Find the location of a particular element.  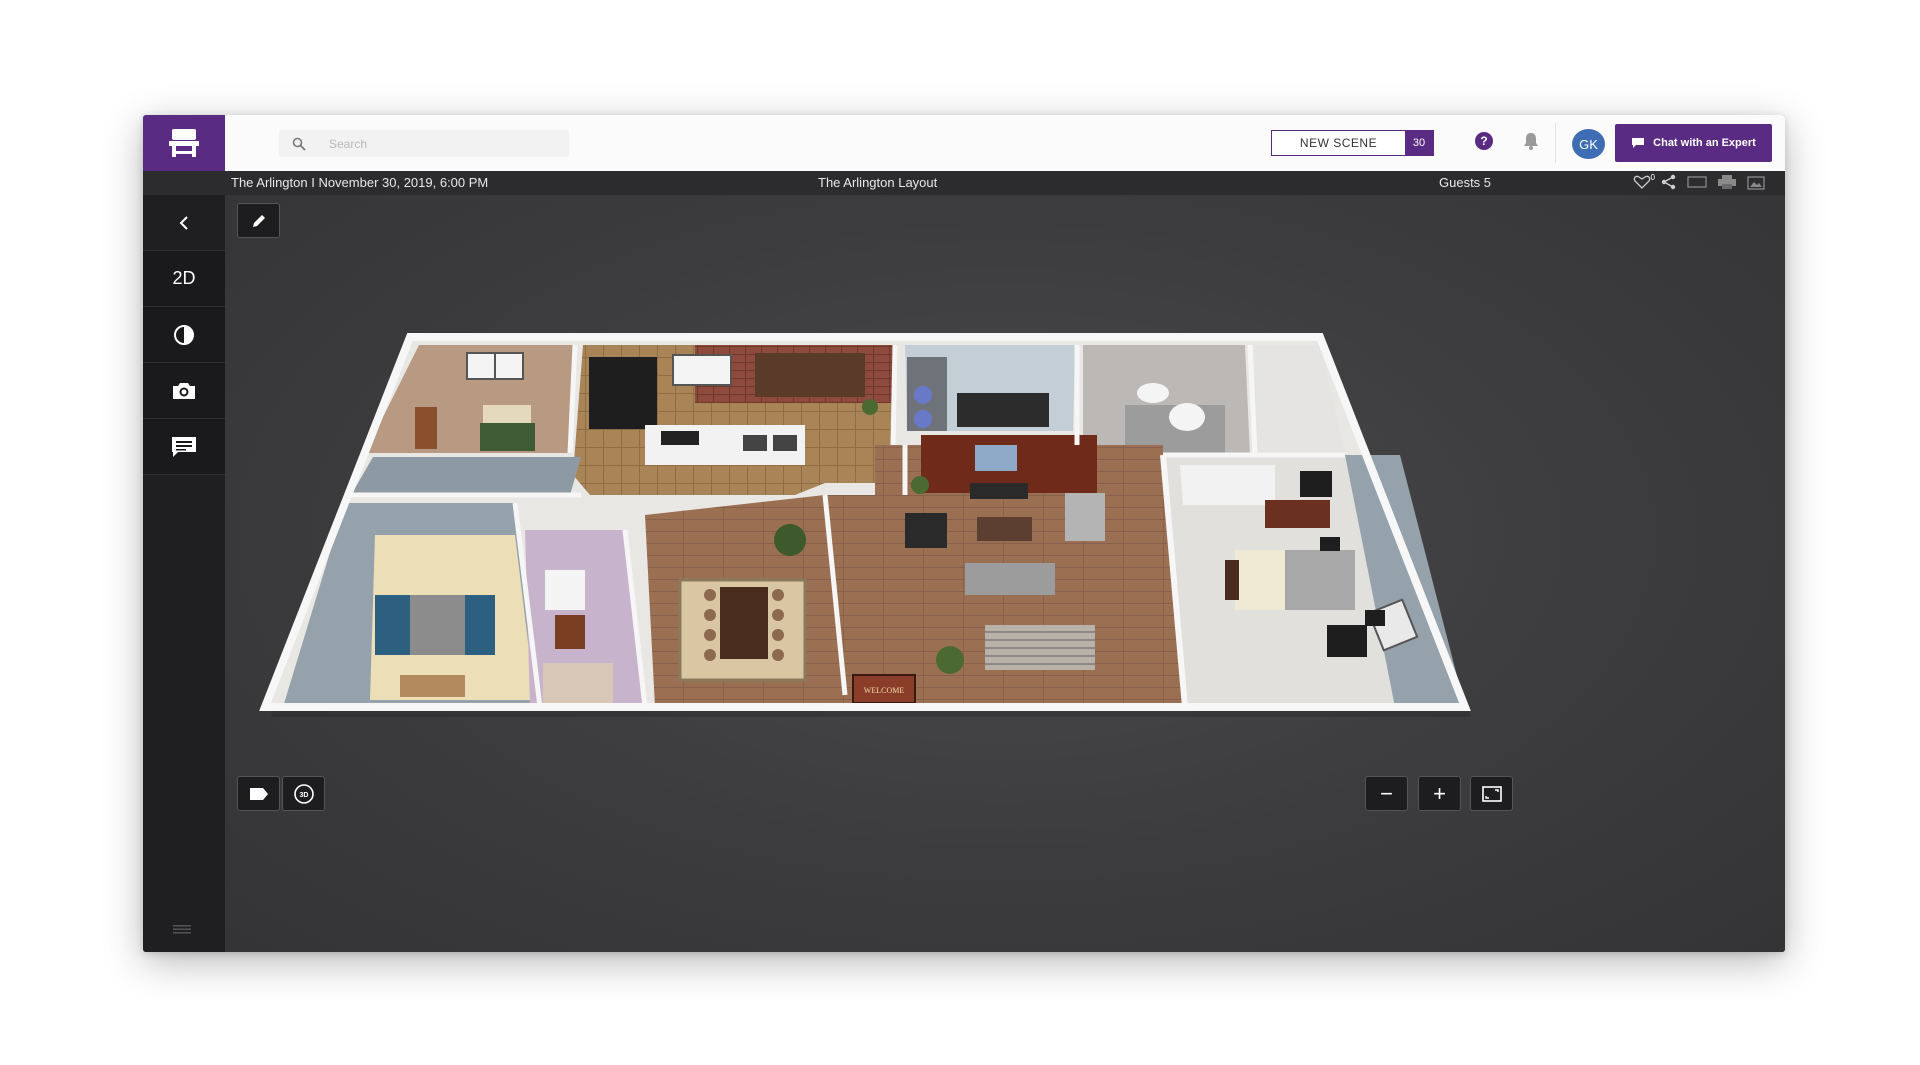

favorite-icon: 0 is located at coordinates (1644, 182).